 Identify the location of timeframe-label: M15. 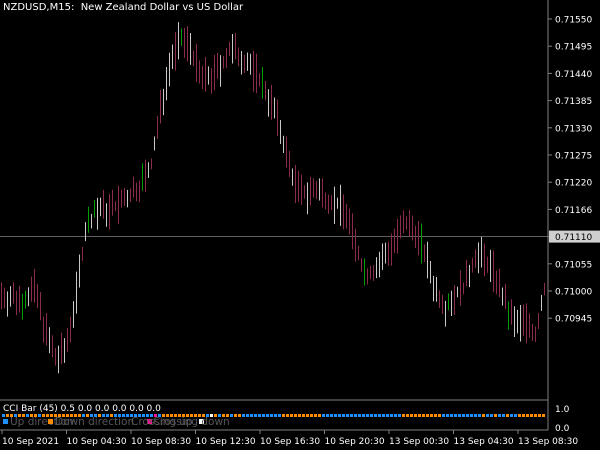
(60, 7).